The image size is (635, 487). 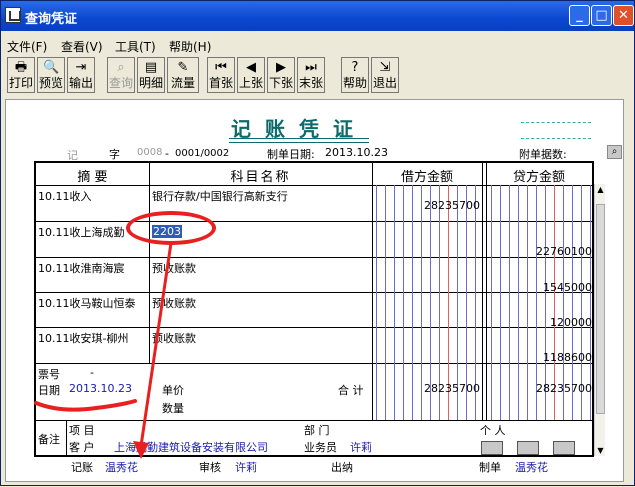 I want to click on vertical-scrollbar: ▲ ▼, so click(x=599, y=320).